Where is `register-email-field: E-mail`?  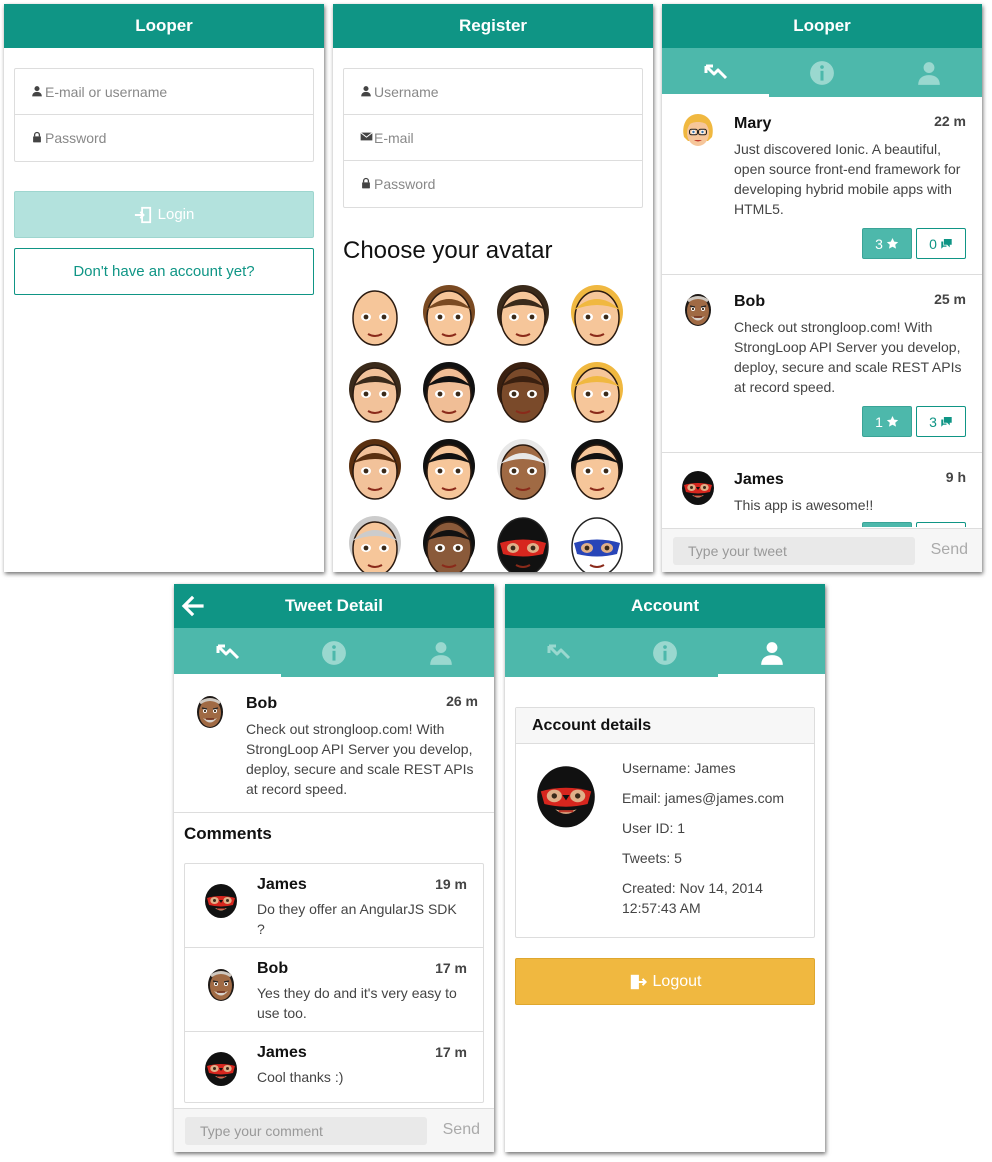 register-email-field: E-mail is located at coordinates (493, 138).